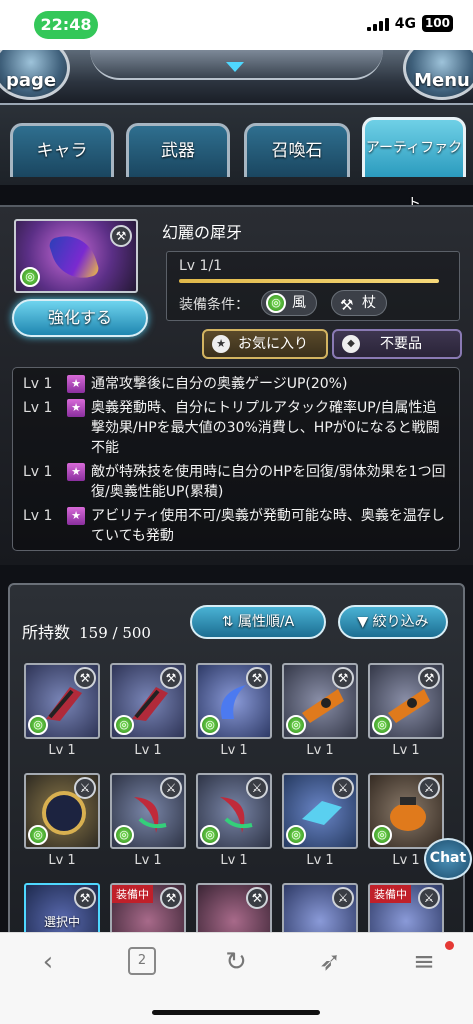 The width and height of the screenshot is (473, 1024). I want to click on battery-icon: 100, so click(437, 23).